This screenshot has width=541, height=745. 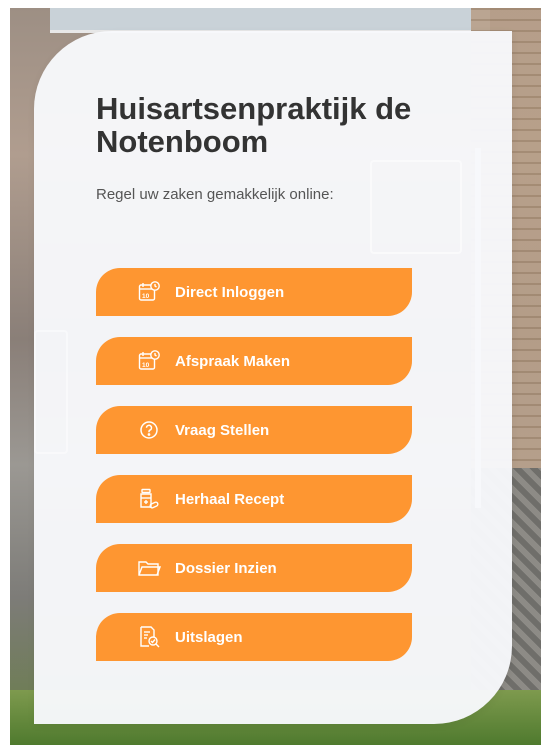 I want to click on uitslagen-button: Uitslagen, so click(x=254, y=637).